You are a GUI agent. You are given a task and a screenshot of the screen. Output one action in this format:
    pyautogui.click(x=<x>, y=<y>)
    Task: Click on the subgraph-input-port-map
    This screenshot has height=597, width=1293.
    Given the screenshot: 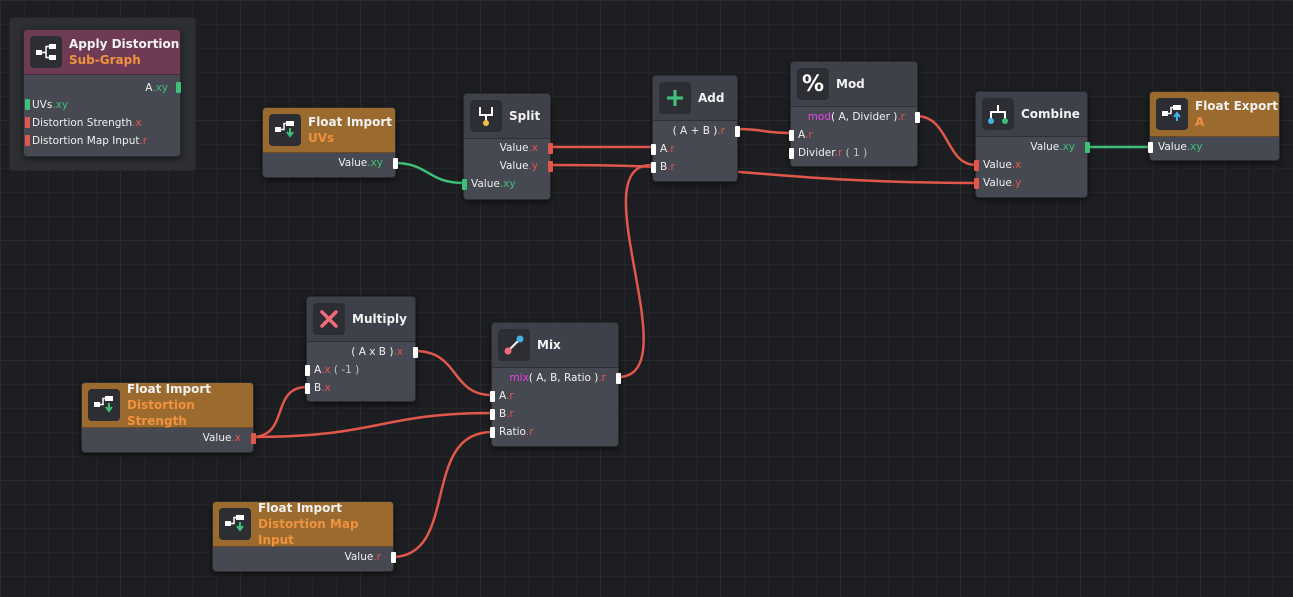 What is the action you would take?
    pyautogui.click(x=27, y=140)
    